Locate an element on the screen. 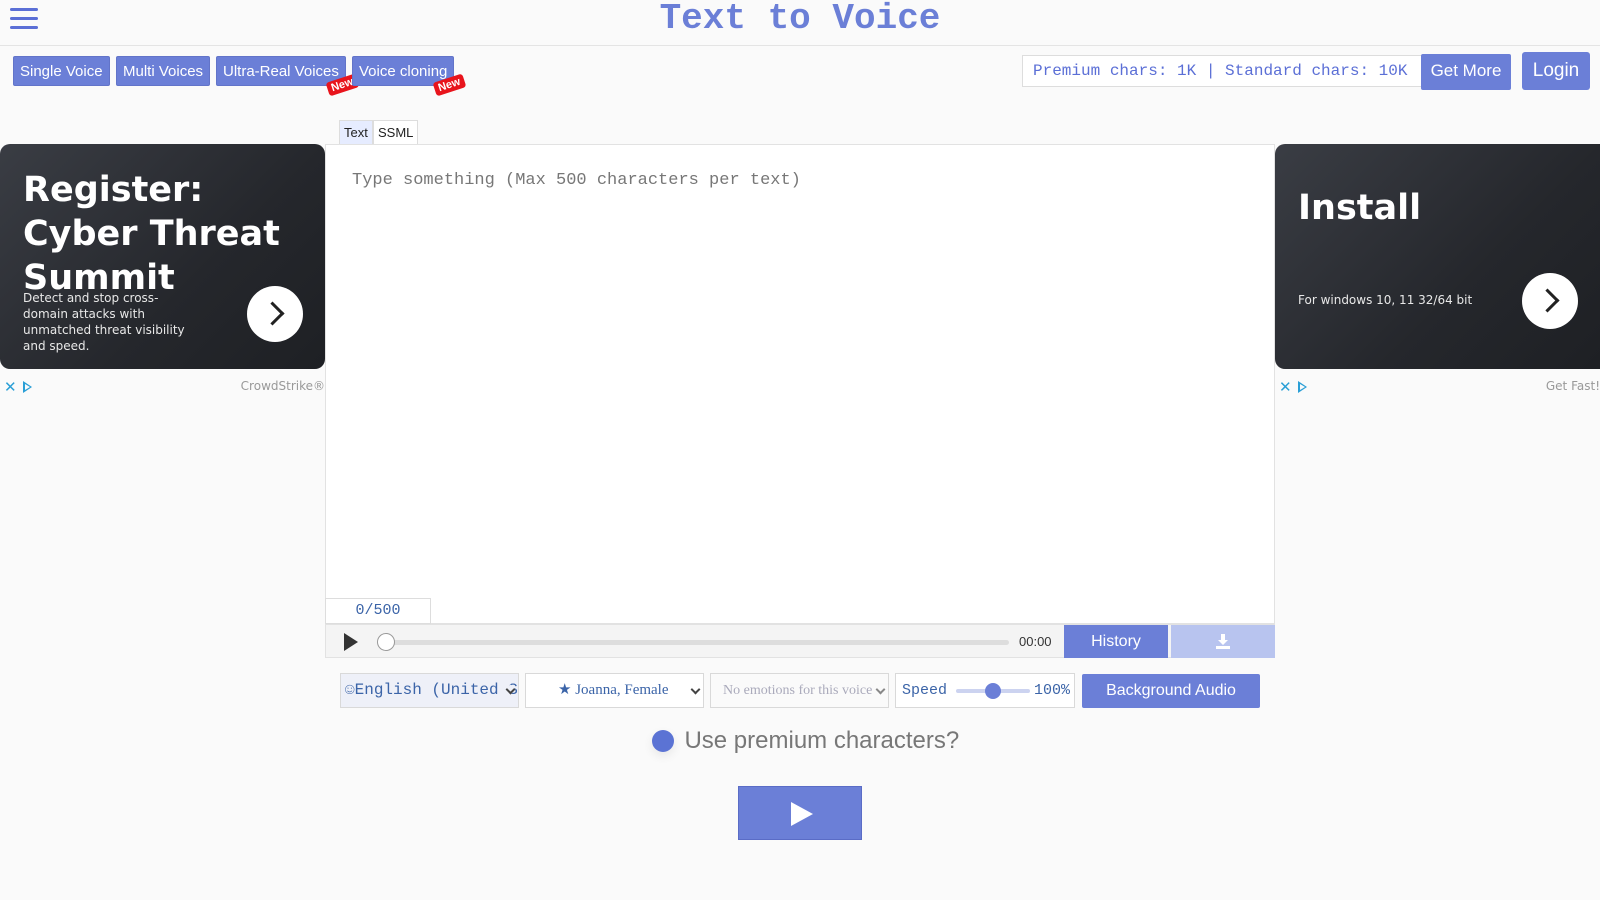  emotion-select: No emotions for this voice is located at coordinates (799, 690).